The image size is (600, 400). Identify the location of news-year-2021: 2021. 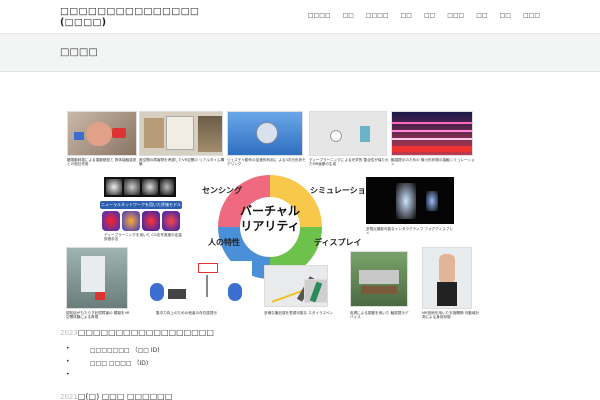
(69, 396).